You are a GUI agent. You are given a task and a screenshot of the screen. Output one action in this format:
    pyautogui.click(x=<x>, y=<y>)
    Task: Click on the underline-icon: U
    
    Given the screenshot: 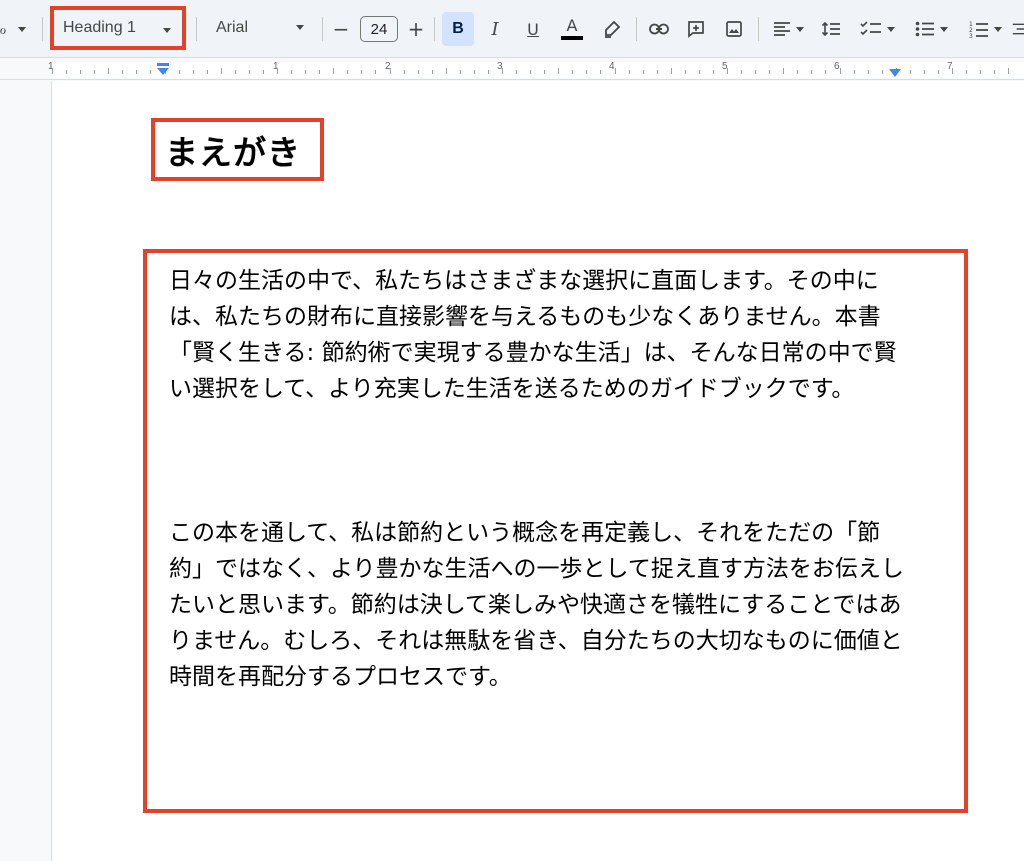 What is the action you would take?
    pyautogui.click(x=533, y=29)
    